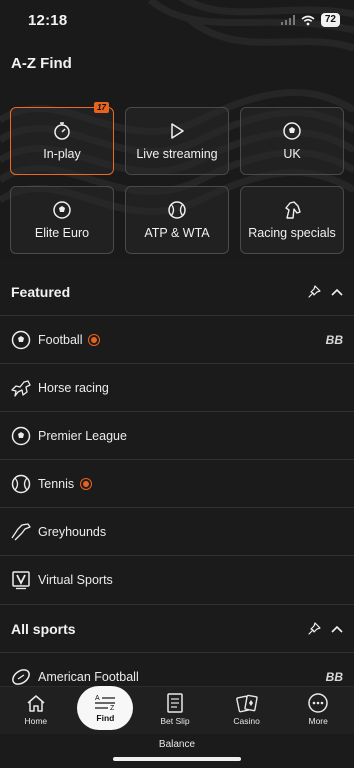  Describe the element at coordinates (41, 292) in the screenshot. I see `section-title: Featured` at that location.